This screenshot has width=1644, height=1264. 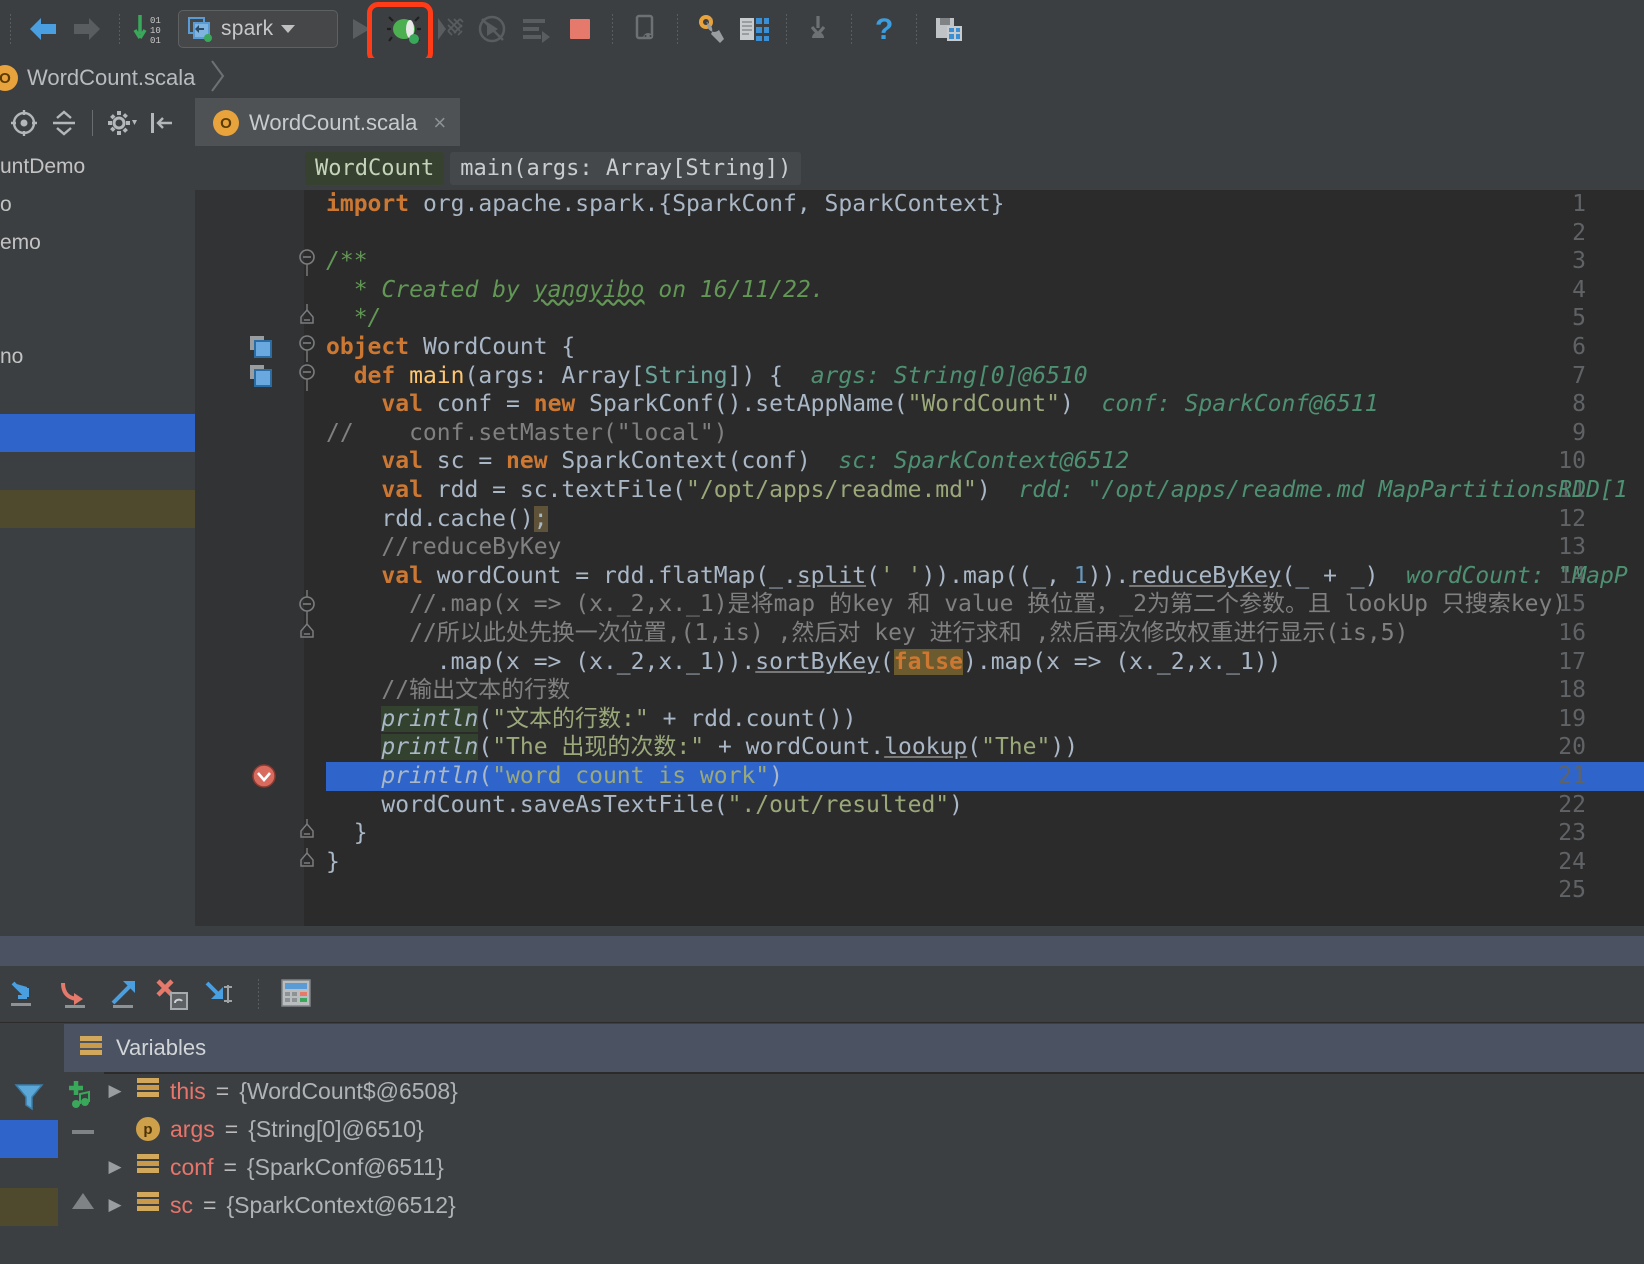 What do you see at coordinates (32, 1048) in the screenshot?
I see `variables-header-gutter` at bounding box center [32, 1048].